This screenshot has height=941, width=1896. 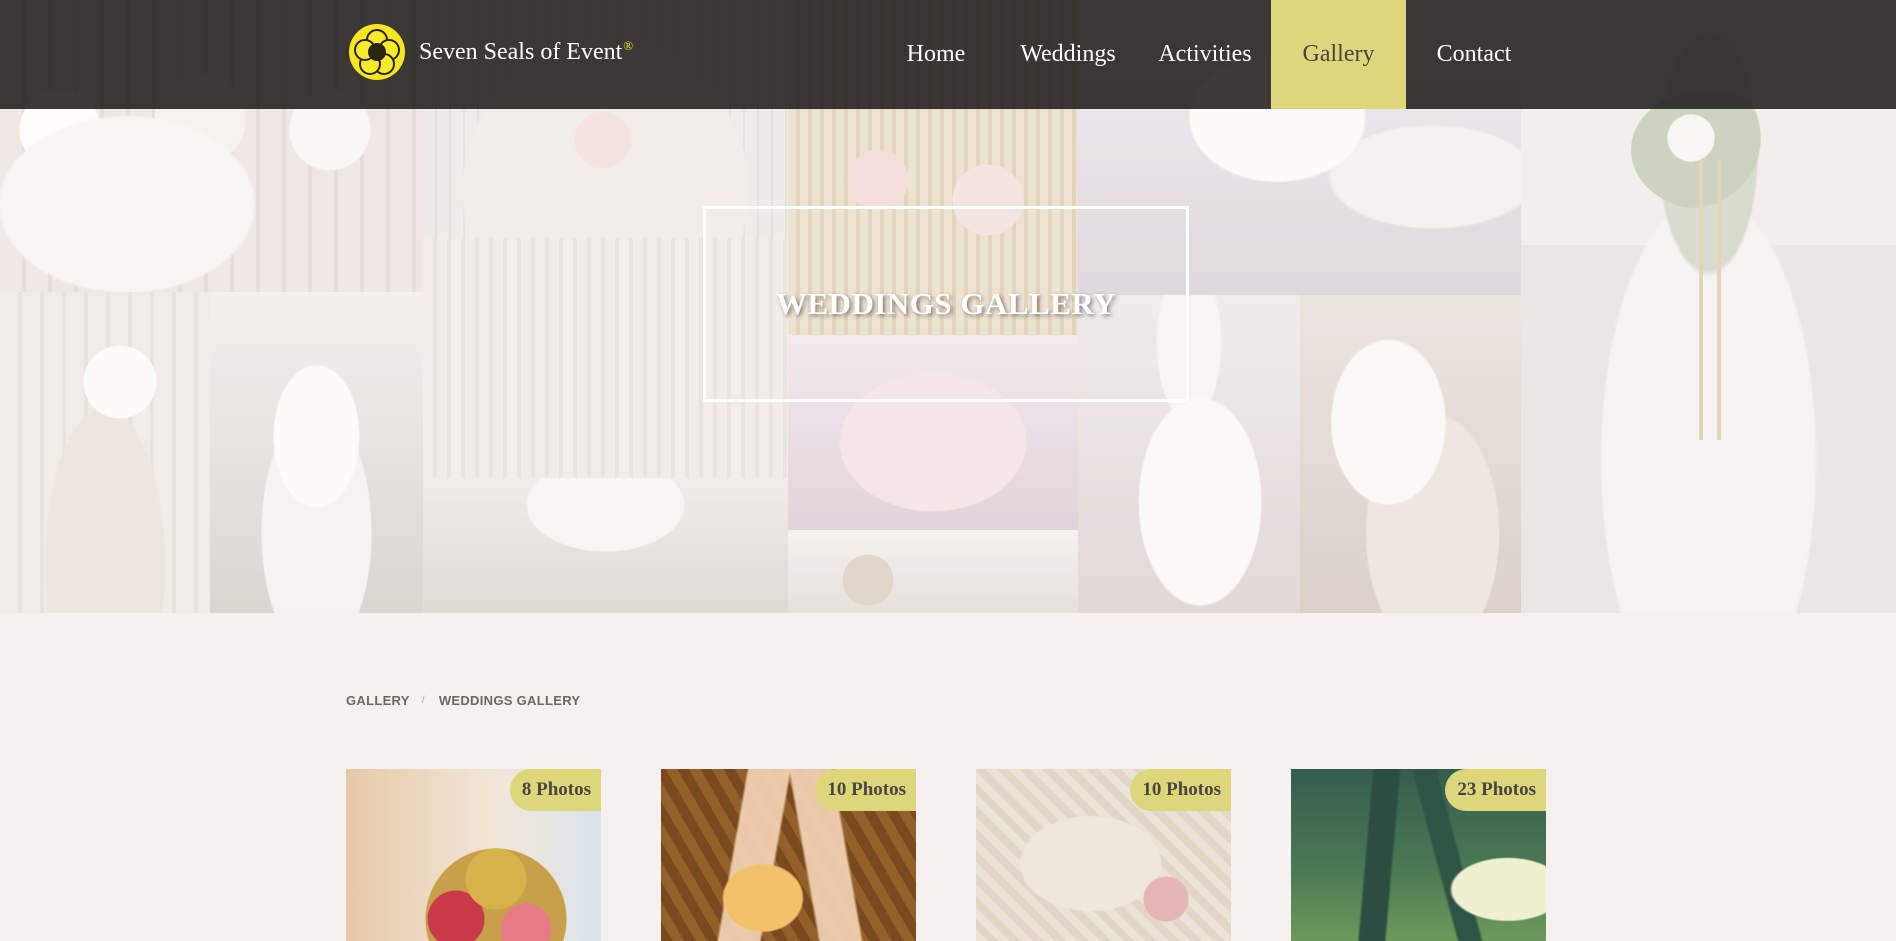 I want to click on registered-mark: ®, so click(x=628, y=45).